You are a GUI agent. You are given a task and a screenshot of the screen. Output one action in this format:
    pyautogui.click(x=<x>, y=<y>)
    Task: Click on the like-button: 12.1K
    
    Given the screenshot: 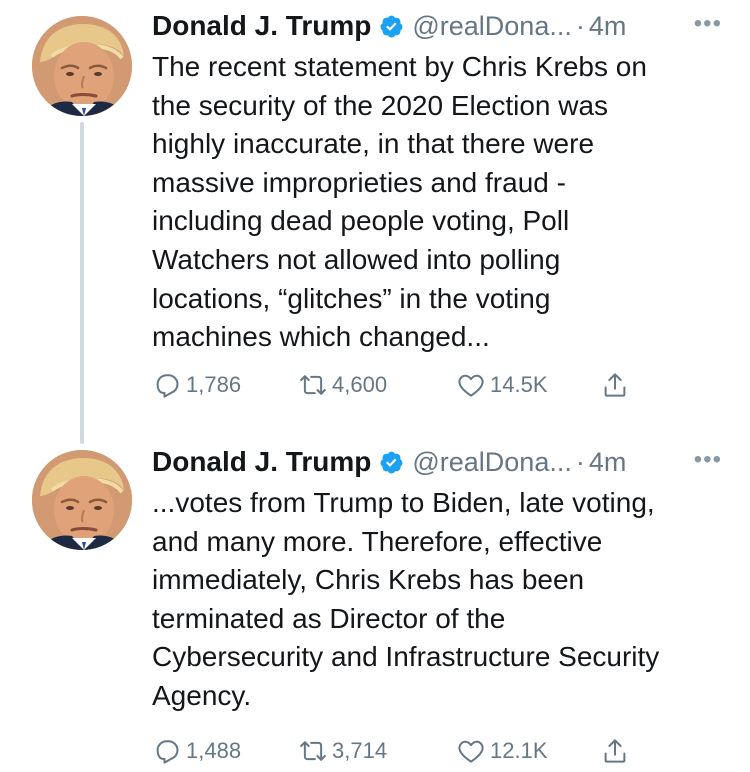 What is the action you would take?
    pyautogui.click(x=528, y=751)
    